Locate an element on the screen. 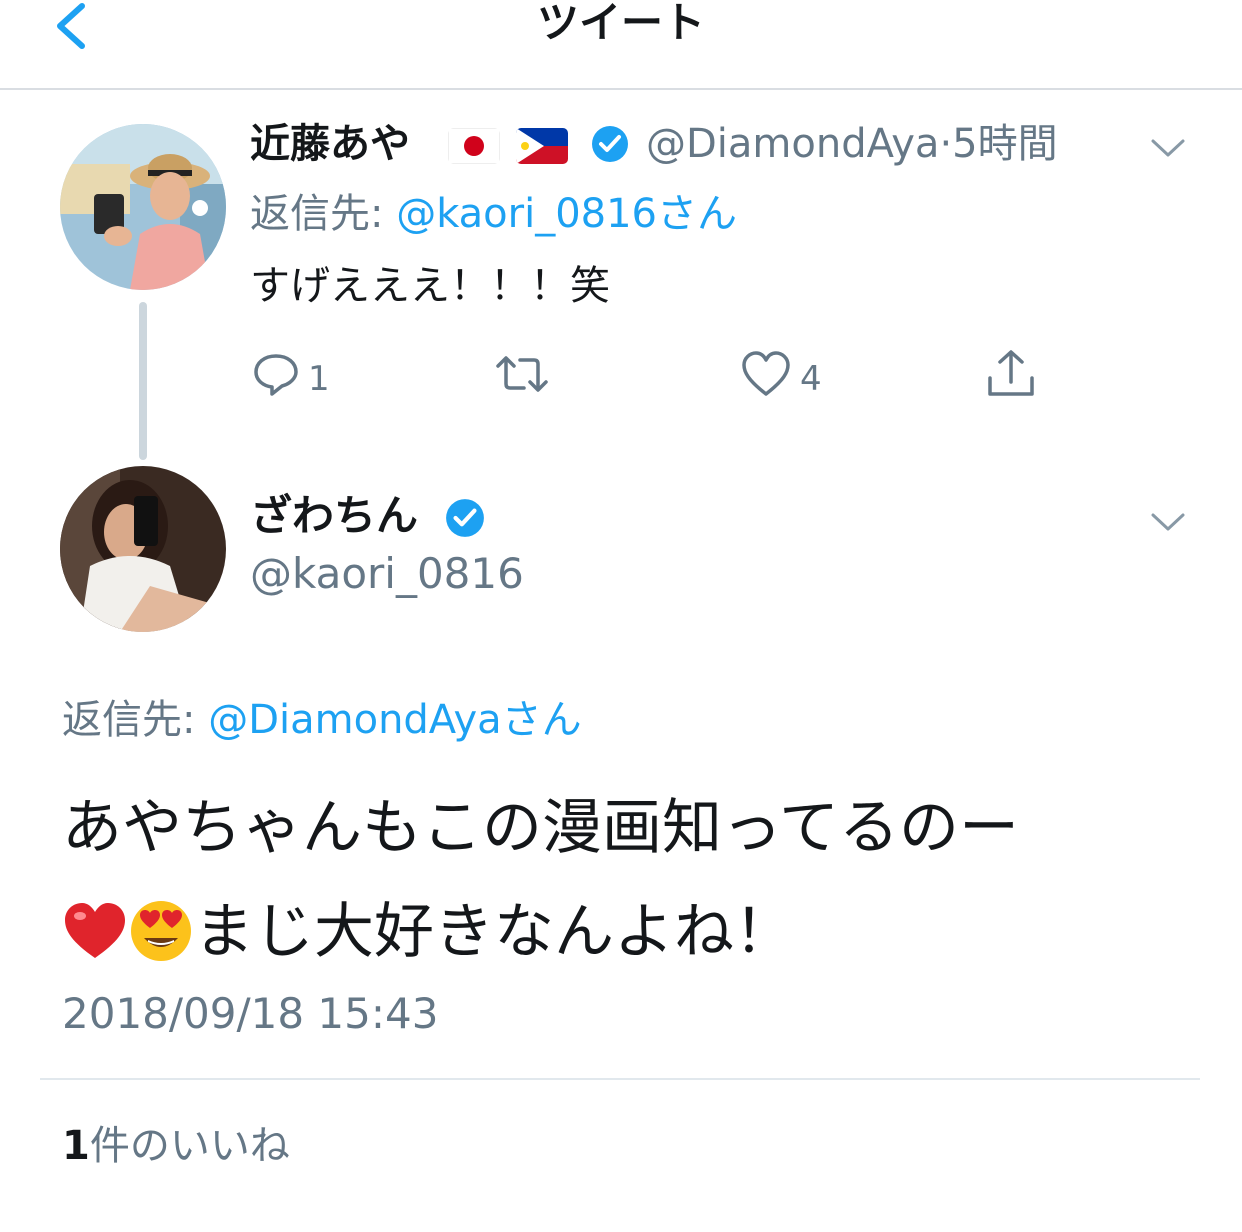  share-button is located at coordinates (1011, 378).